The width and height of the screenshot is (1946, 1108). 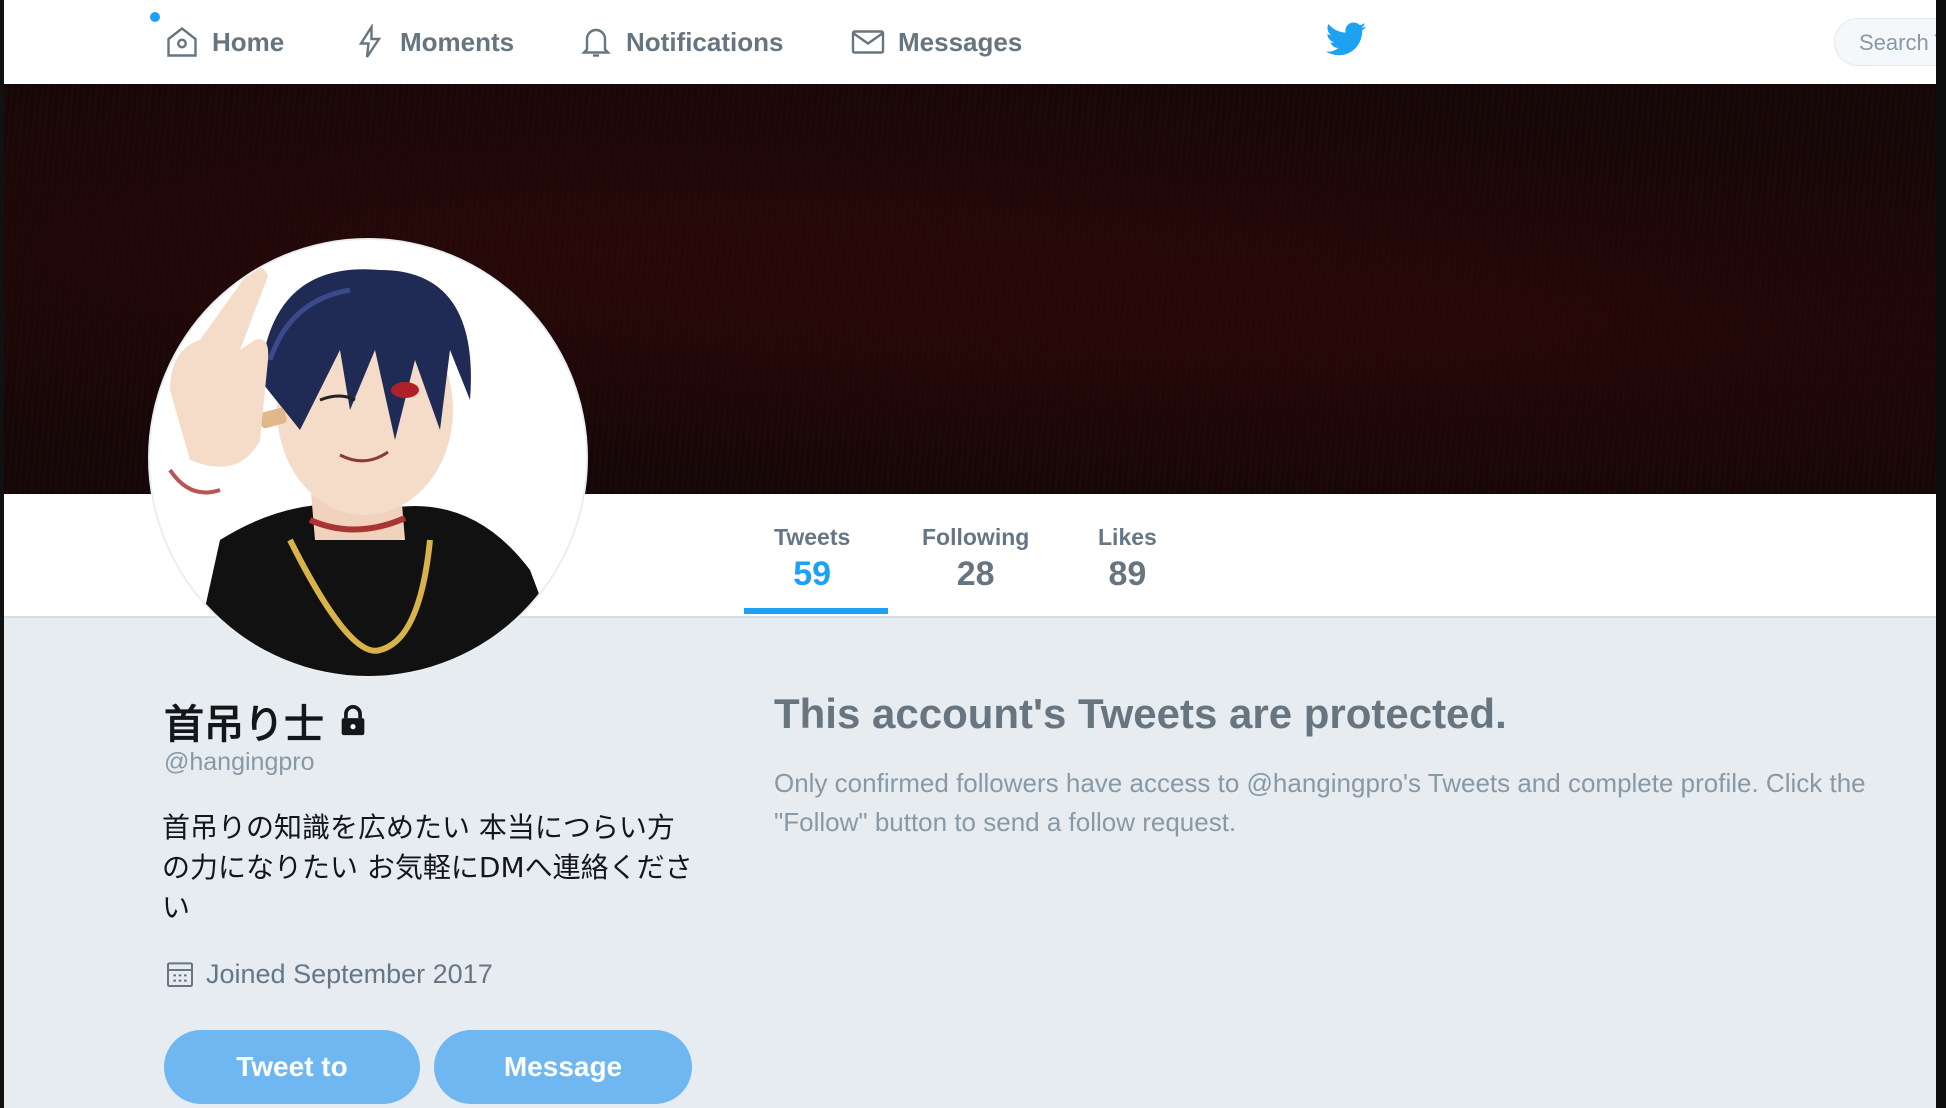 I want to click on stat-following: Following 28, so click(x=975, y=559).